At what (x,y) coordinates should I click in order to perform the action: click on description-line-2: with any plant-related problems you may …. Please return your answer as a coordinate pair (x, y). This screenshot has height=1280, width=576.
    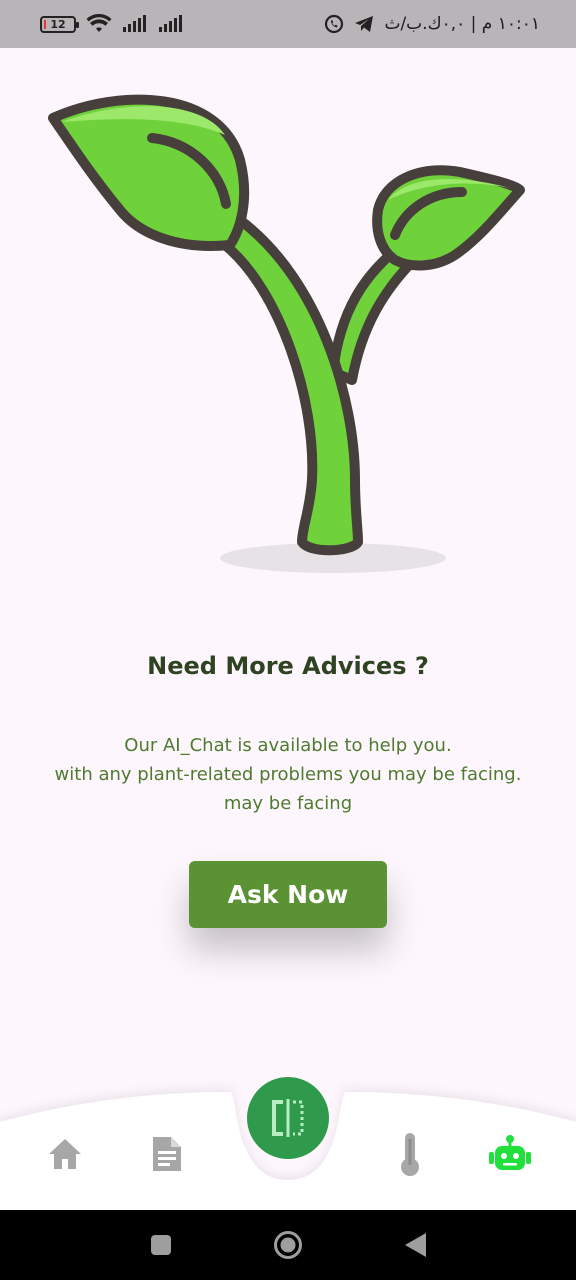
    Looking at the image, I should click on (288, 774).